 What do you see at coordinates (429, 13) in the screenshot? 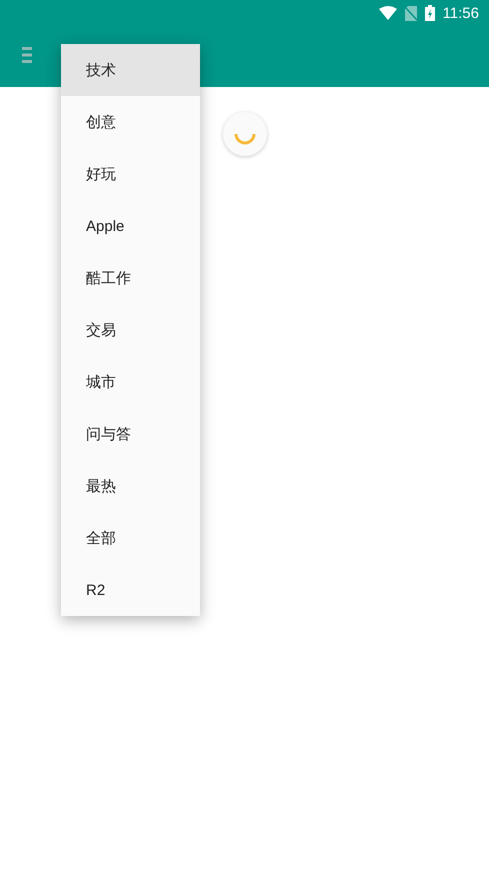
I see `battery-charging-icon` at bounding box center [429, 13].